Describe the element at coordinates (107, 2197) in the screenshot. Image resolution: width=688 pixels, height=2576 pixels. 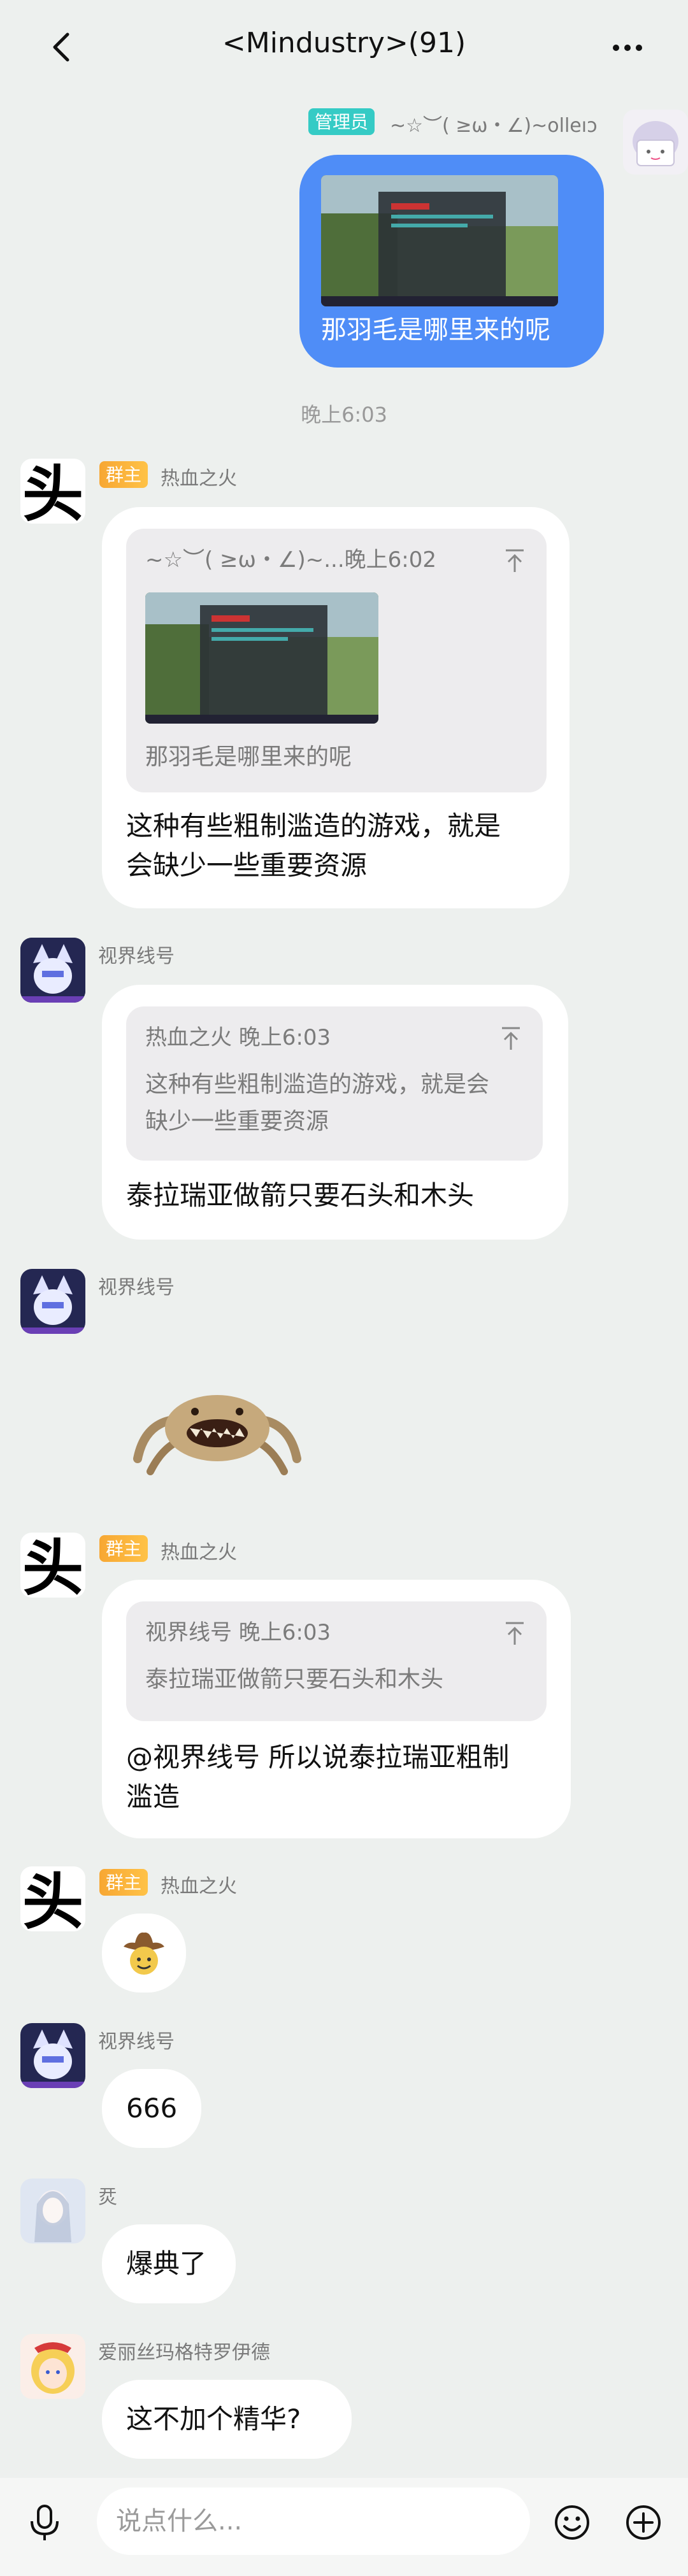
I see `sender-name: 烎` at that location.